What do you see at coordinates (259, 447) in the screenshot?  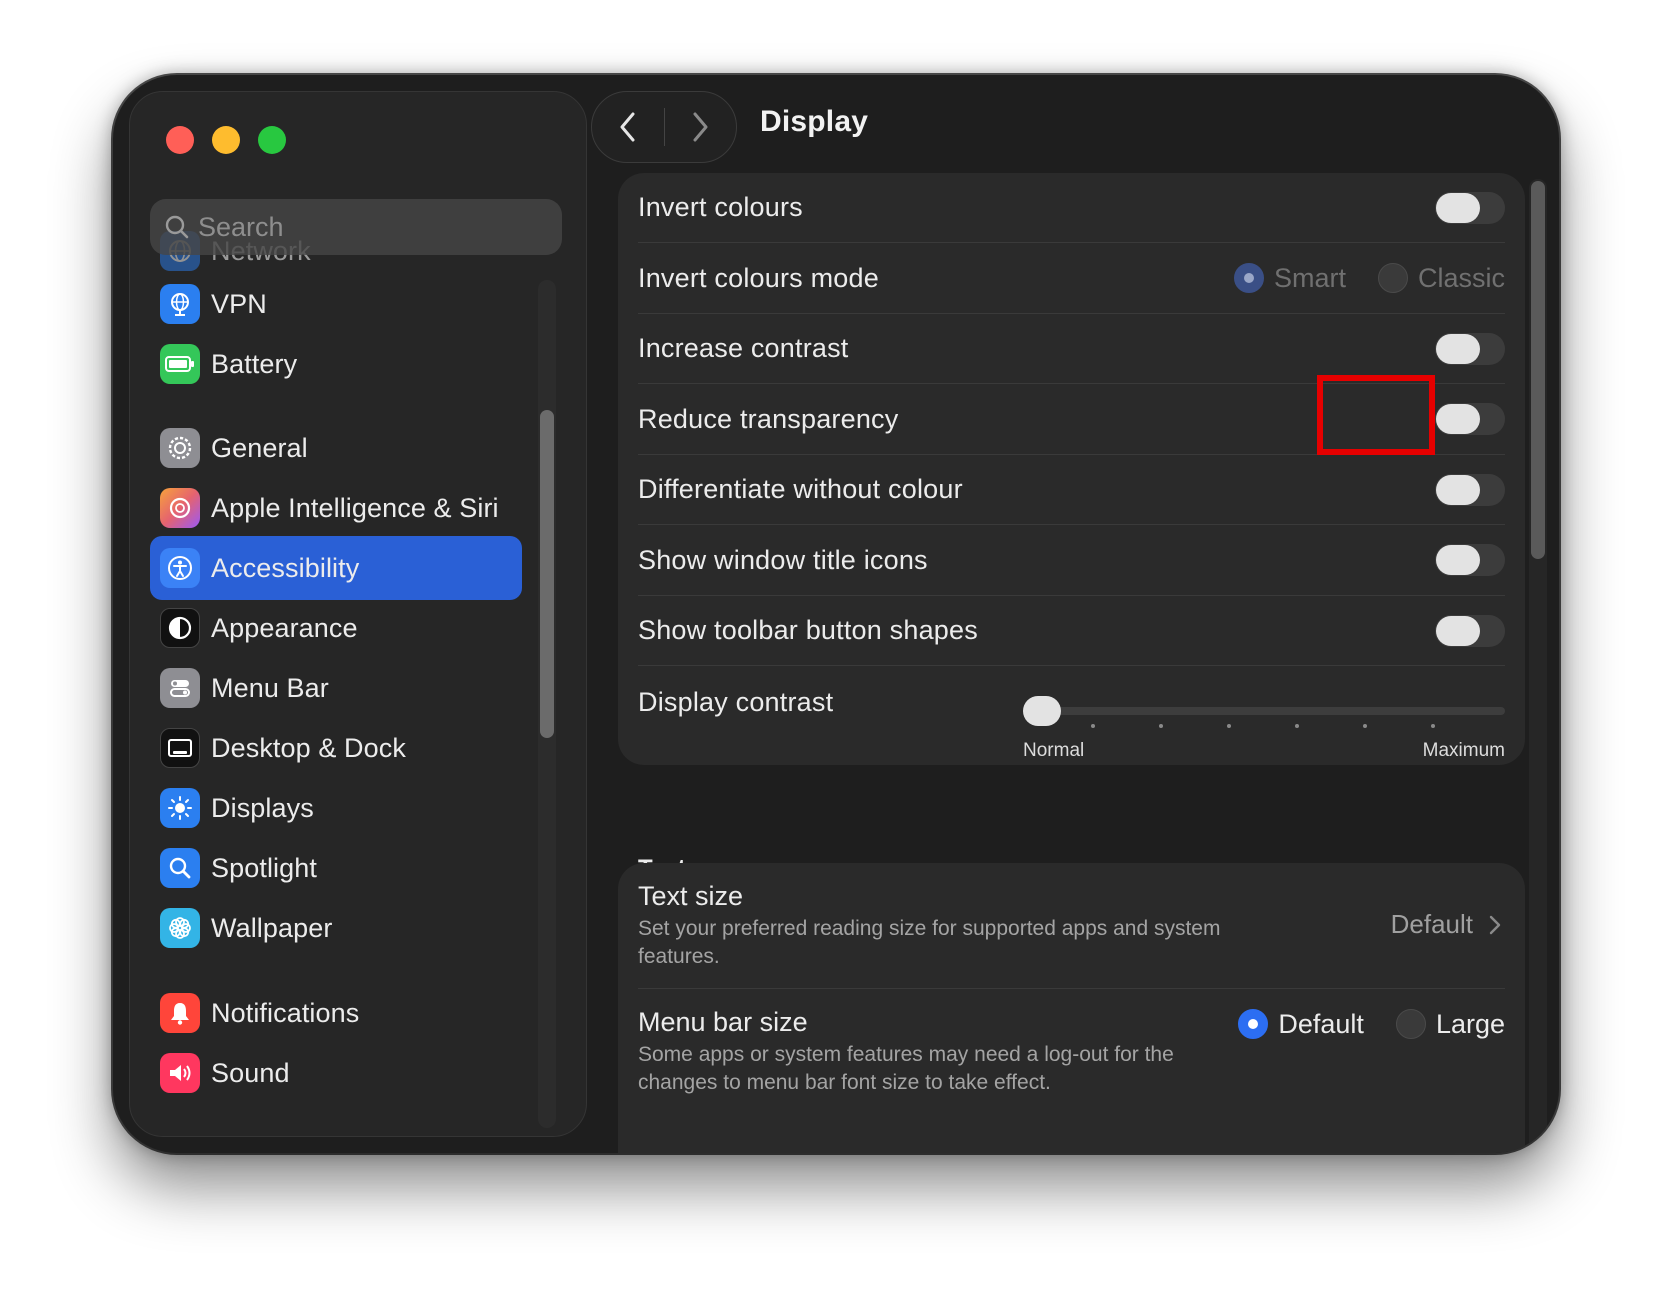 I see `sidebar-item-label: General` at bounding box center [259, 447].